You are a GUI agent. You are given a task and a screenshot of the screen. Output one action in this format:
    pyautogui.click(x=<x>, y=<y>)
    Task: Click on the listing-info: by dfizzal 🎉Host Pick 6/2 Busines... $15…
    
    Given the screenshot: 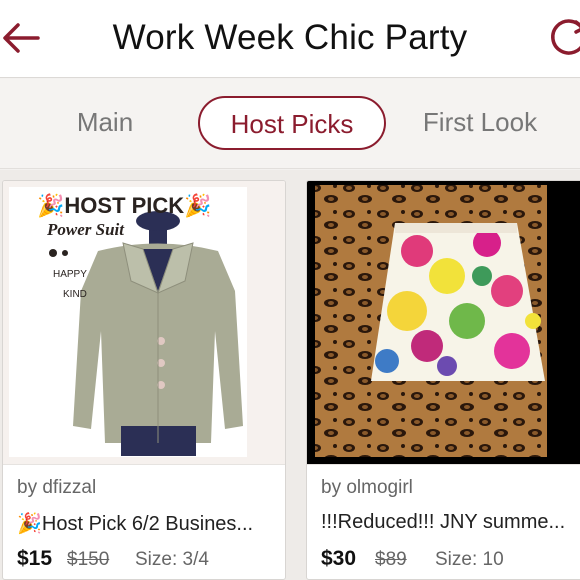 What is the action you would take?
    pyautogui.click(x=144, y=521)
    